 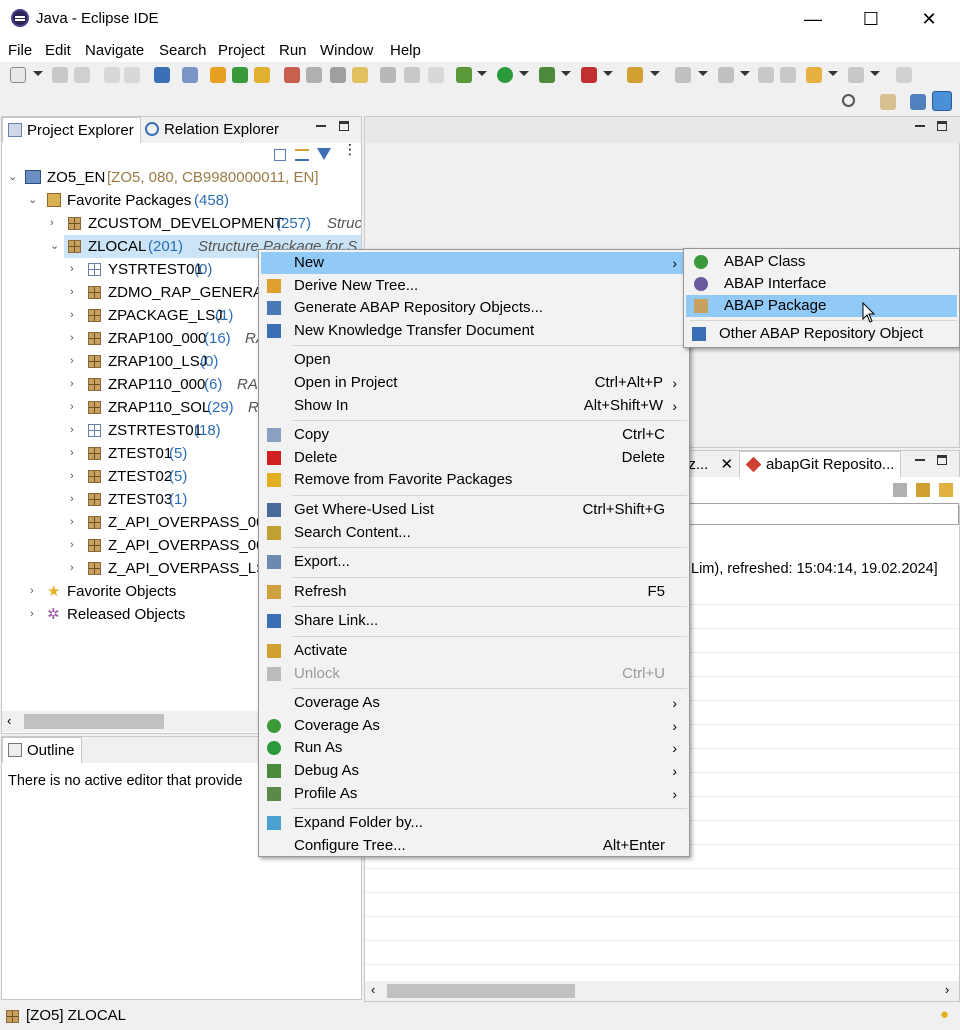 I want to click on context-menu-item-new: New ›, so click(x=474, y=263).